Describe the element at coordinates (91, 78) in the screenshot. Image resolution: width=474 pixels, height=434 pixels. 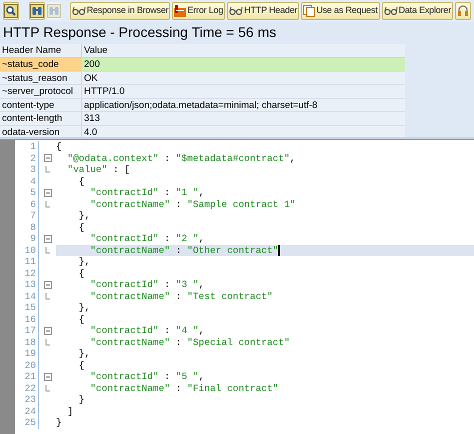
I see `table-cell-text: OK` at that location.